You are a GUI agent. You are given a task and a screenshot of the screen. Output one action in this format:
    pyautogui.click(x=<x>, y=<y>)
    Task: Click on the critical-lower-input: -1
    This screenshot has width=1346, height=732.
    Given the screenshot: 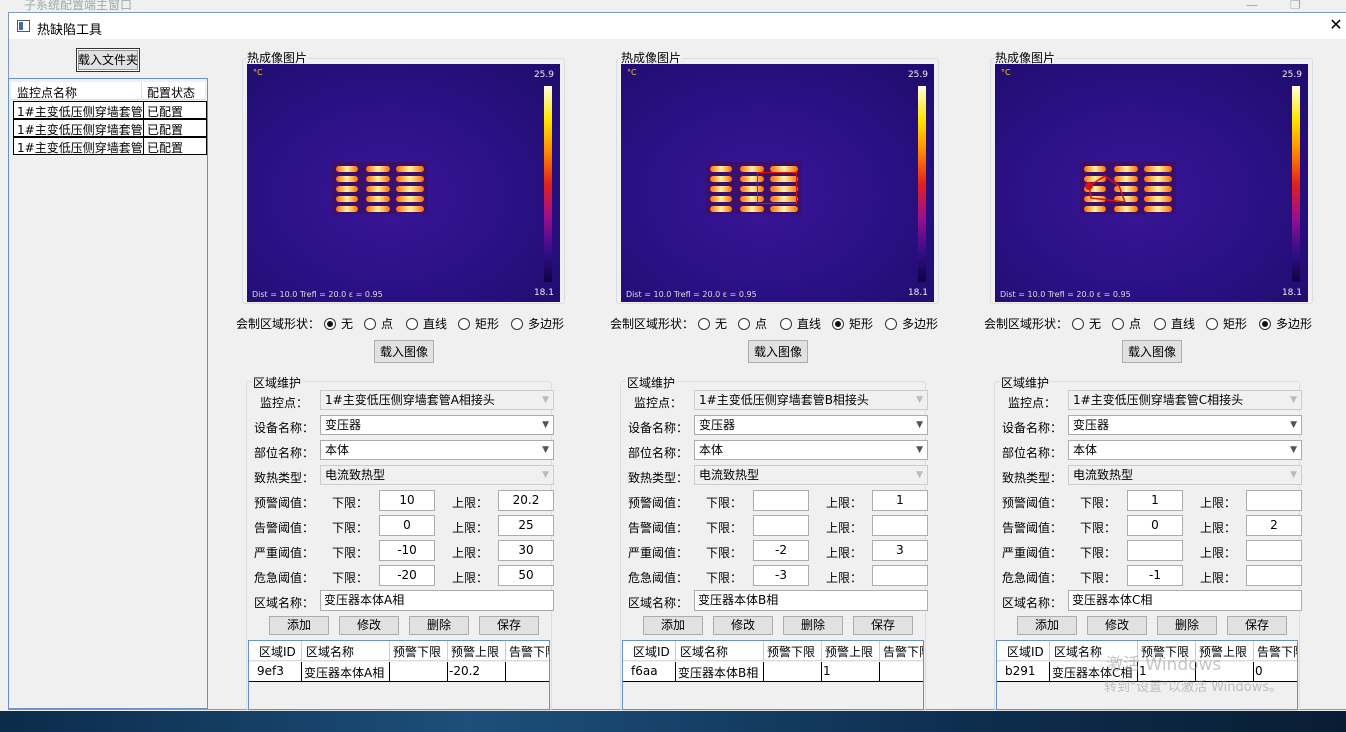 What is the action you would take?
    pyautogui.click(x=1155, y=575)
    